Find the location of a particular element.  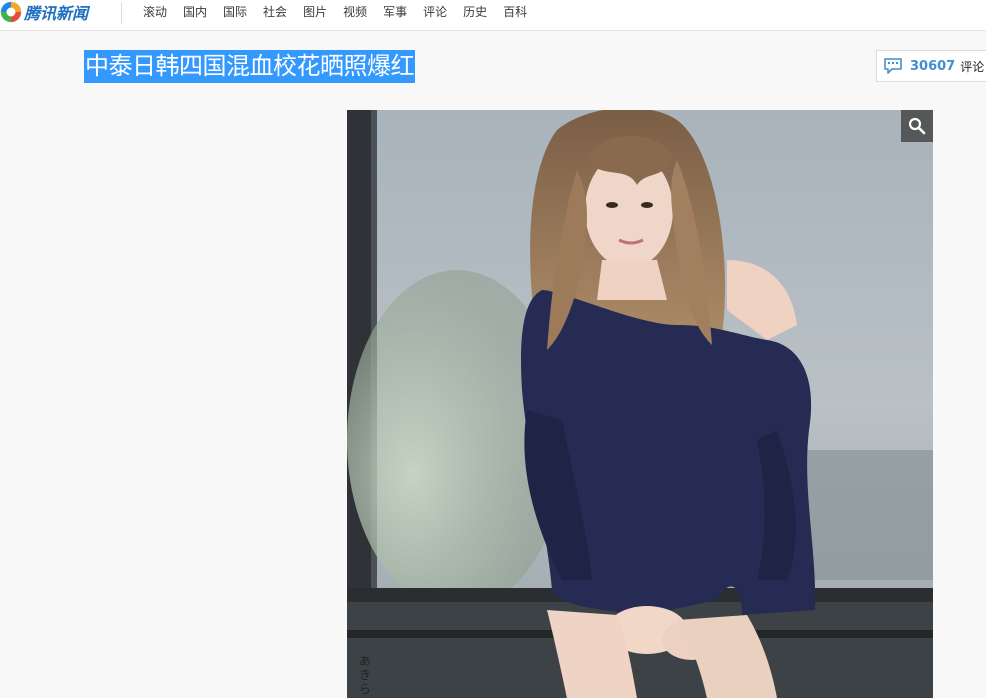

nav-item-encyclopedia: 百科 is located at coordinates (515, 11).